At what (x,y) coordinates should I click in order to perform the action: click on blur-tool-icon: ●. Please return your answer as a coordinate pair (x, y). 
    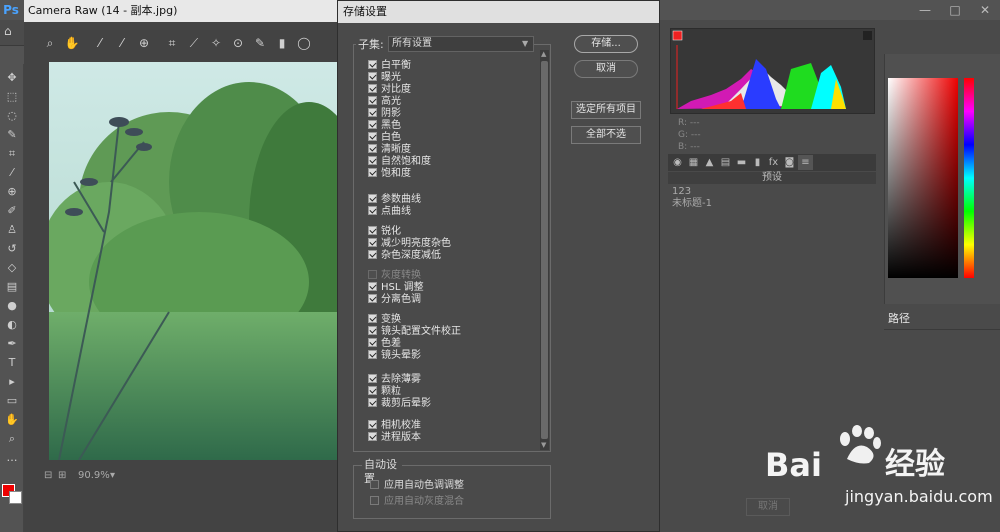
    Looking at the image, I should click on (12, 306).